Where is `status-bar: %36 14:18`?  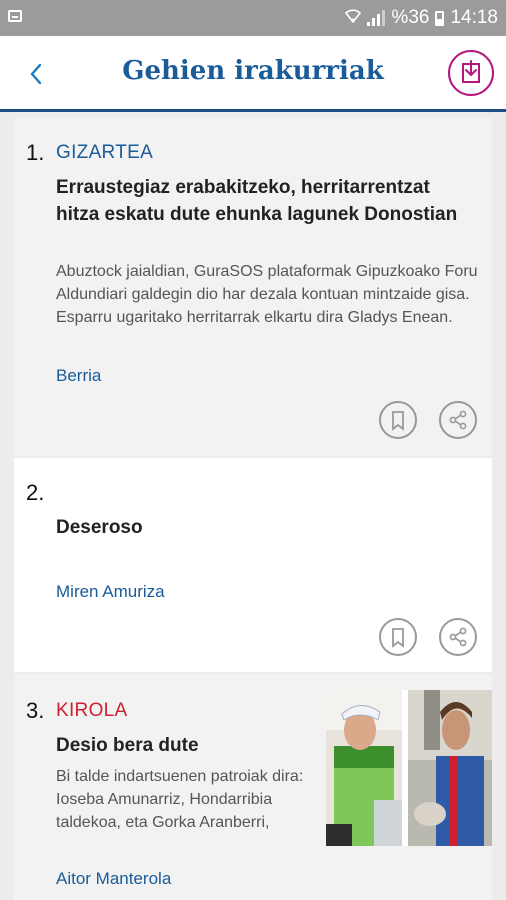 status-bar: %36 14:18 is located at coordinates (253, 18).